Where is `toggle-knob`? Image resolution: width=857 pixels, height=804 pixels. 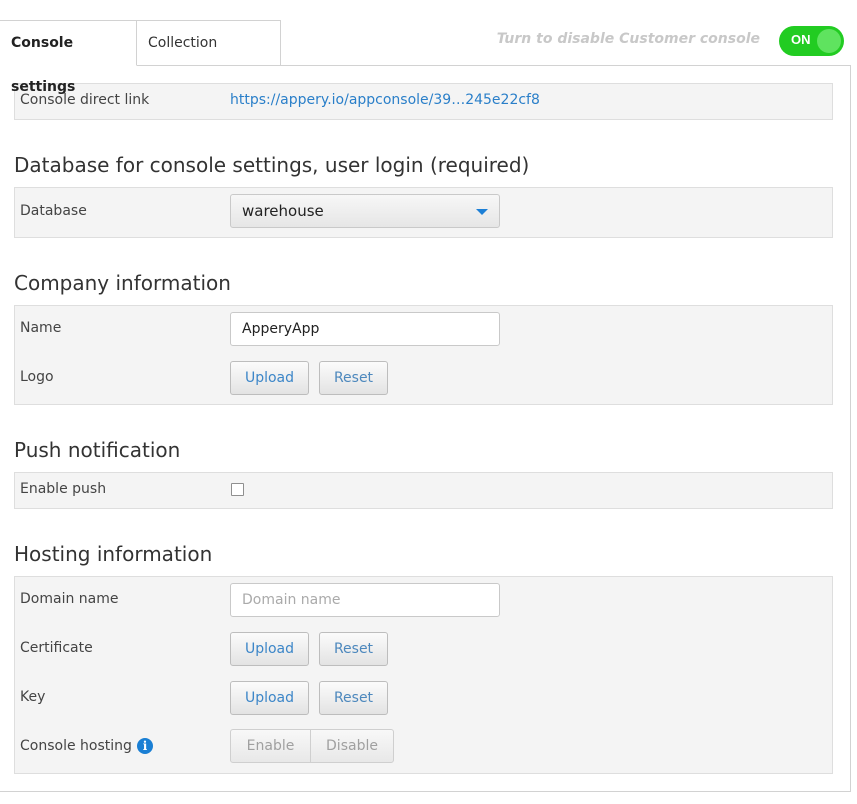
toggle-knob is located at coordinates (829, 41).